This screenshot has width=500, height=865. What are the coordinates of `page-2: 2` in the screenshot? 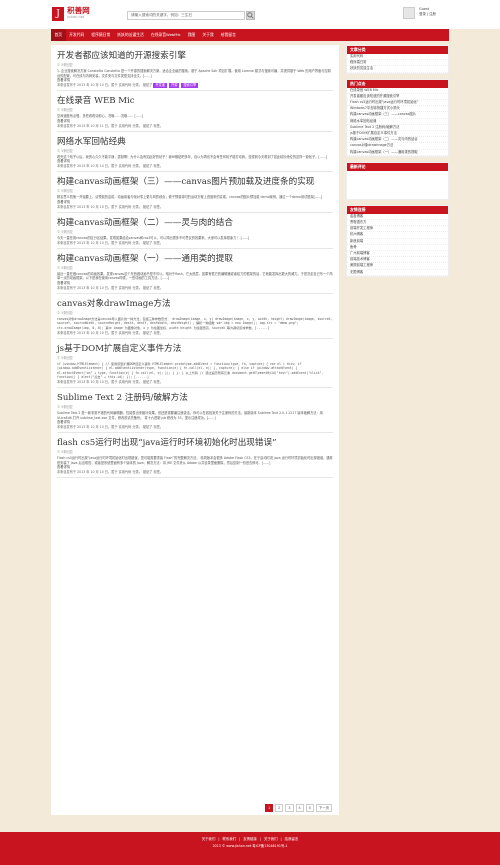 It's located at (279, 808).